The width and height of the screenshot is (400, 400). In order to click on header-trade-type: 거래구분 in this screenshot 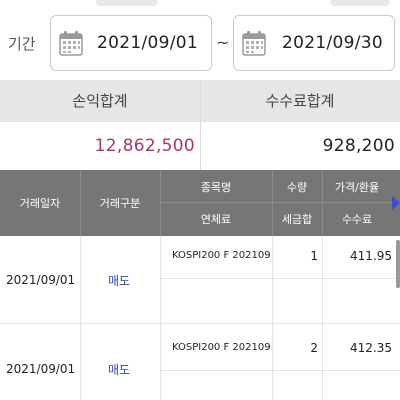, I will do `click(120, 203)`.